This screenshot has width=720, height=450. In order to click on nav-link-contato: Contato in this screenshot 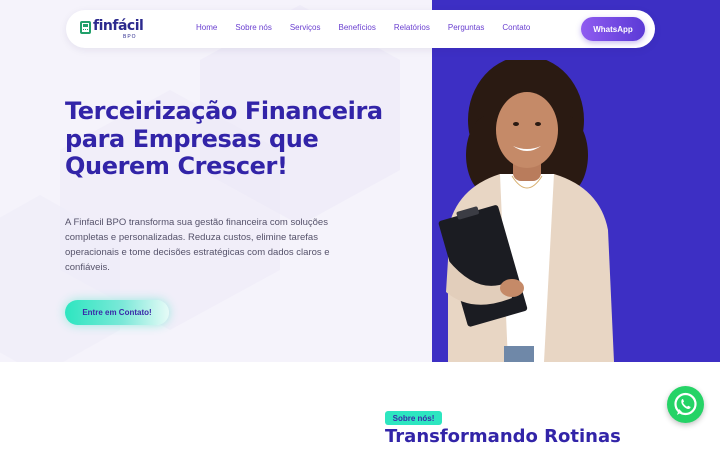, I will do `click(516, 27)`.